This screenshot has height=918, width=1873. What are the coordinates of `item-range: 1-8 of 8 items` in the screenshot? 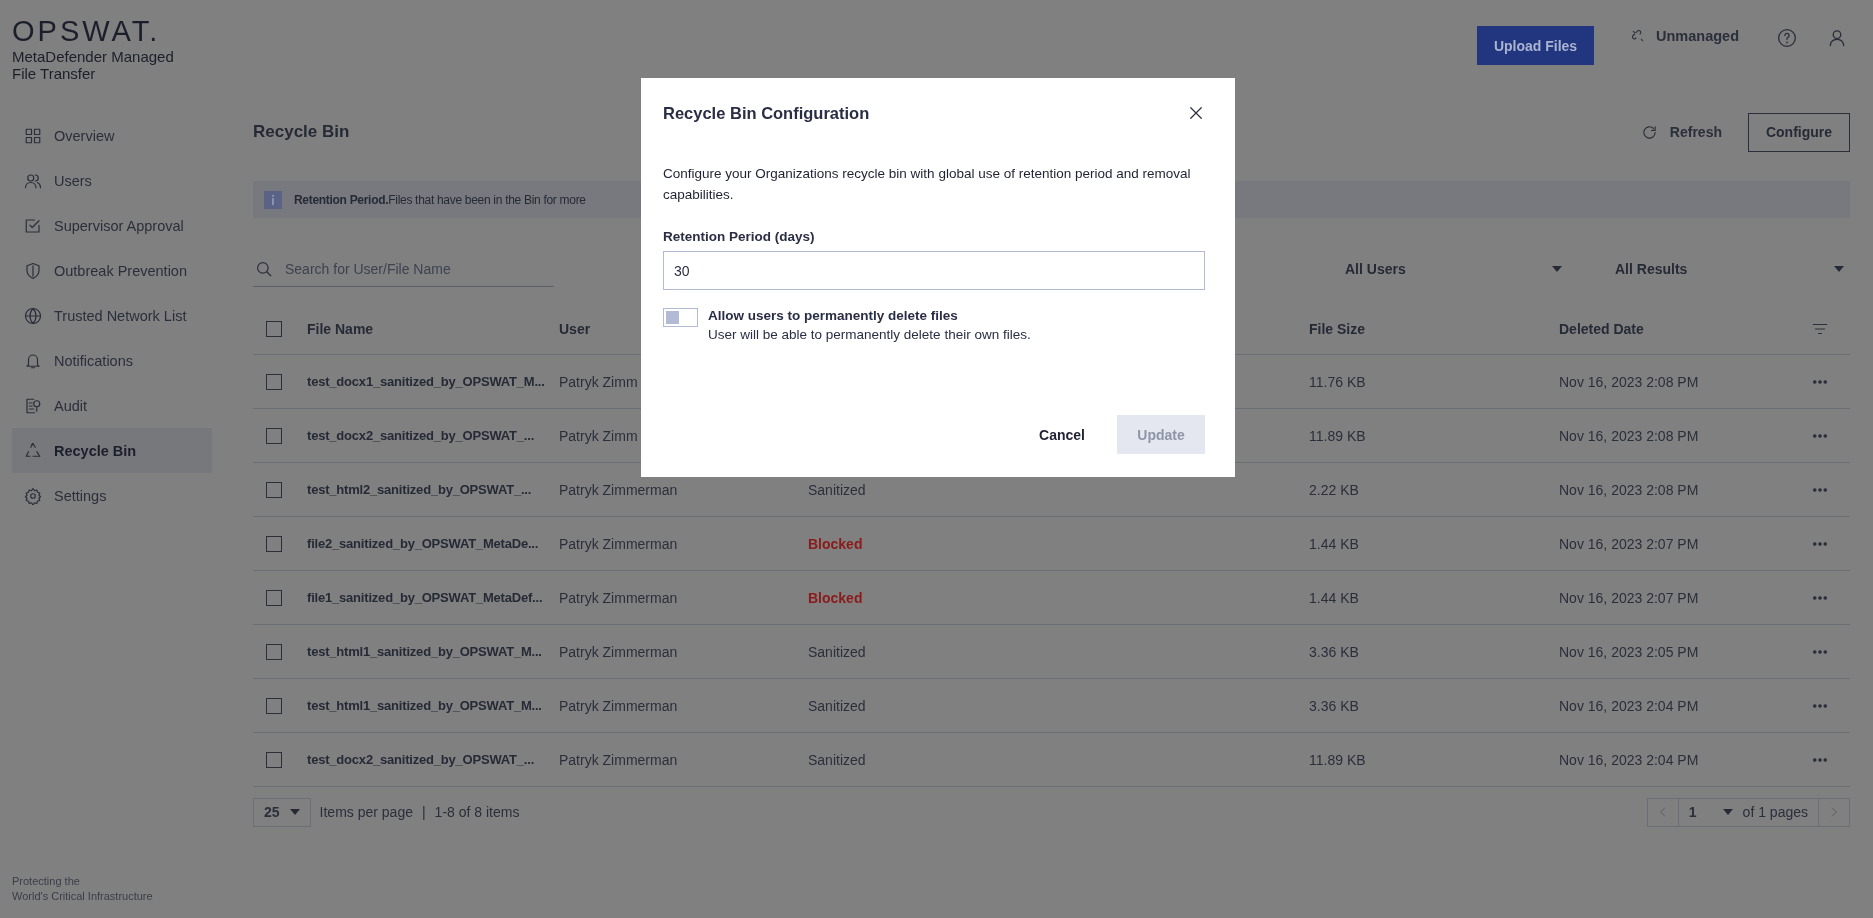 It's located at (477, 812).